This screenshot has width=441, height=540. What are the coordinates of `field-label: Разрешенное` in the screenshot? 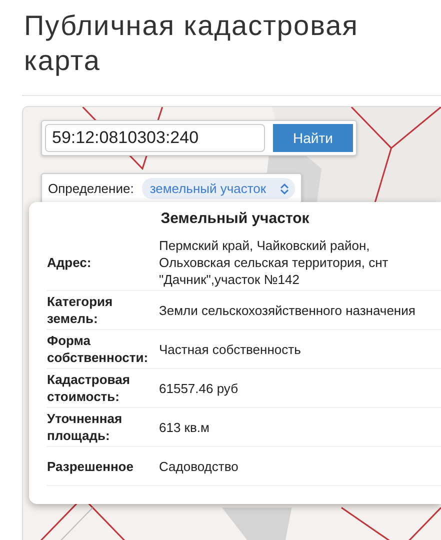 It's located at (90, 466).